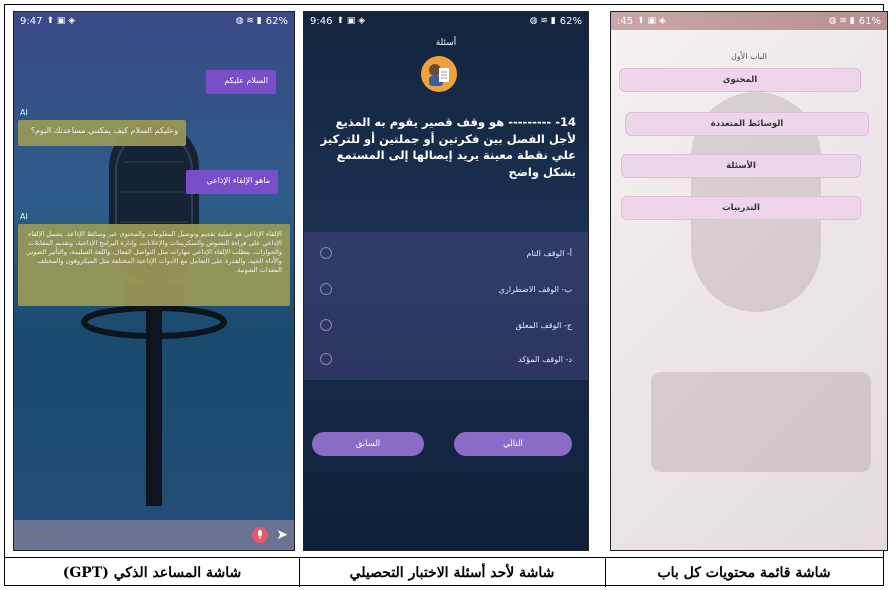  Describe the element at coordinates (136, 535) in the screenshot. I see `chat-input` at that location.